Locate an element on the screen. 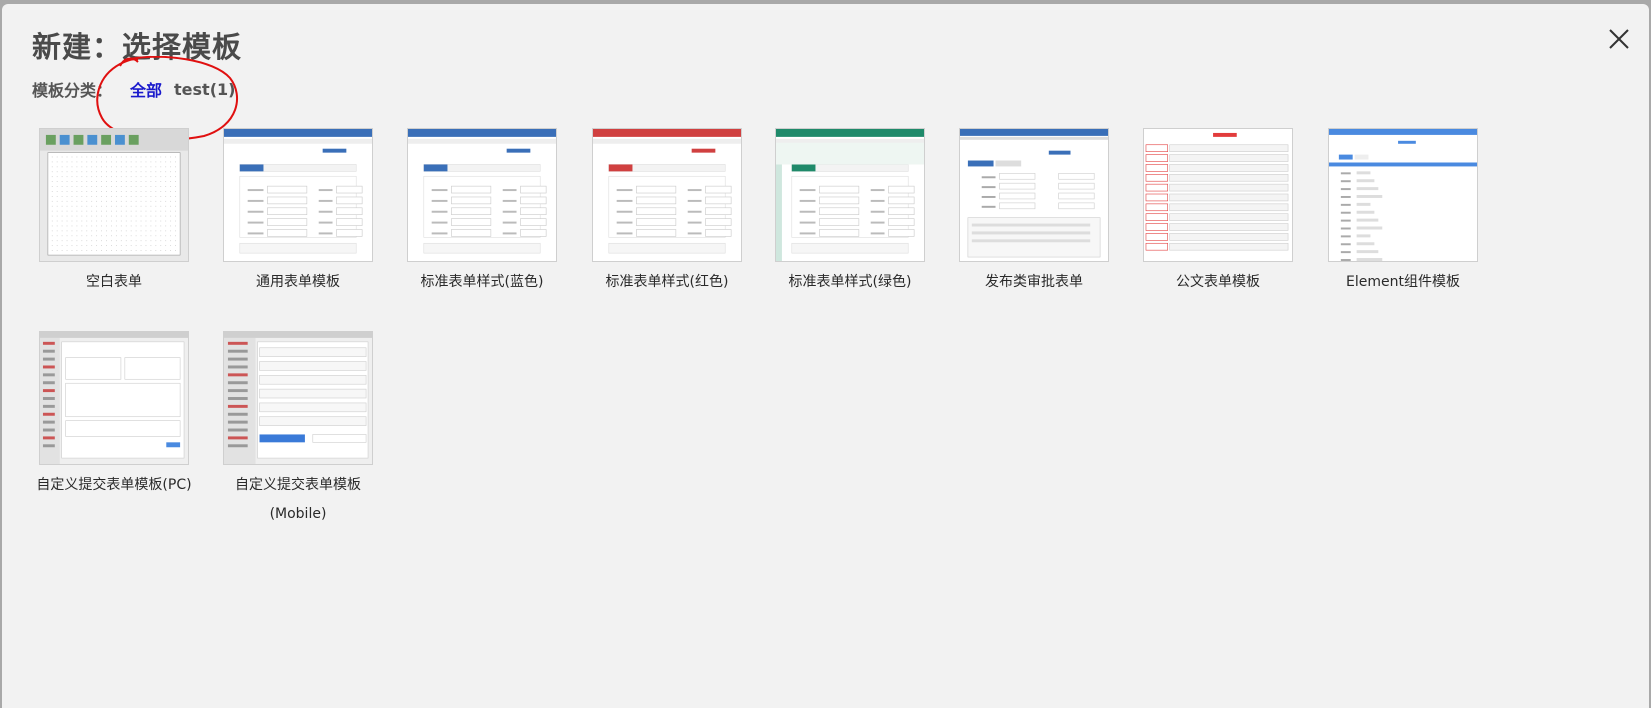  category-label: 模板分类： is located at coordinates (72, 90).